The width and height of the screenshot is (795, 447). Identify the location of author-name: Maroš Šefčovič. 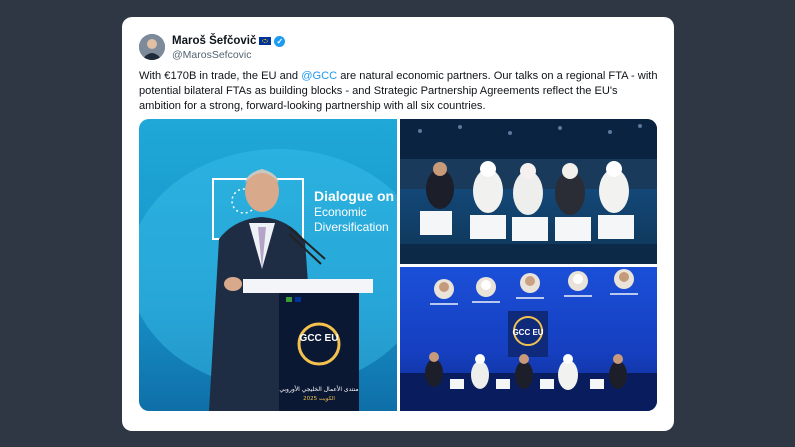
(214, 41).